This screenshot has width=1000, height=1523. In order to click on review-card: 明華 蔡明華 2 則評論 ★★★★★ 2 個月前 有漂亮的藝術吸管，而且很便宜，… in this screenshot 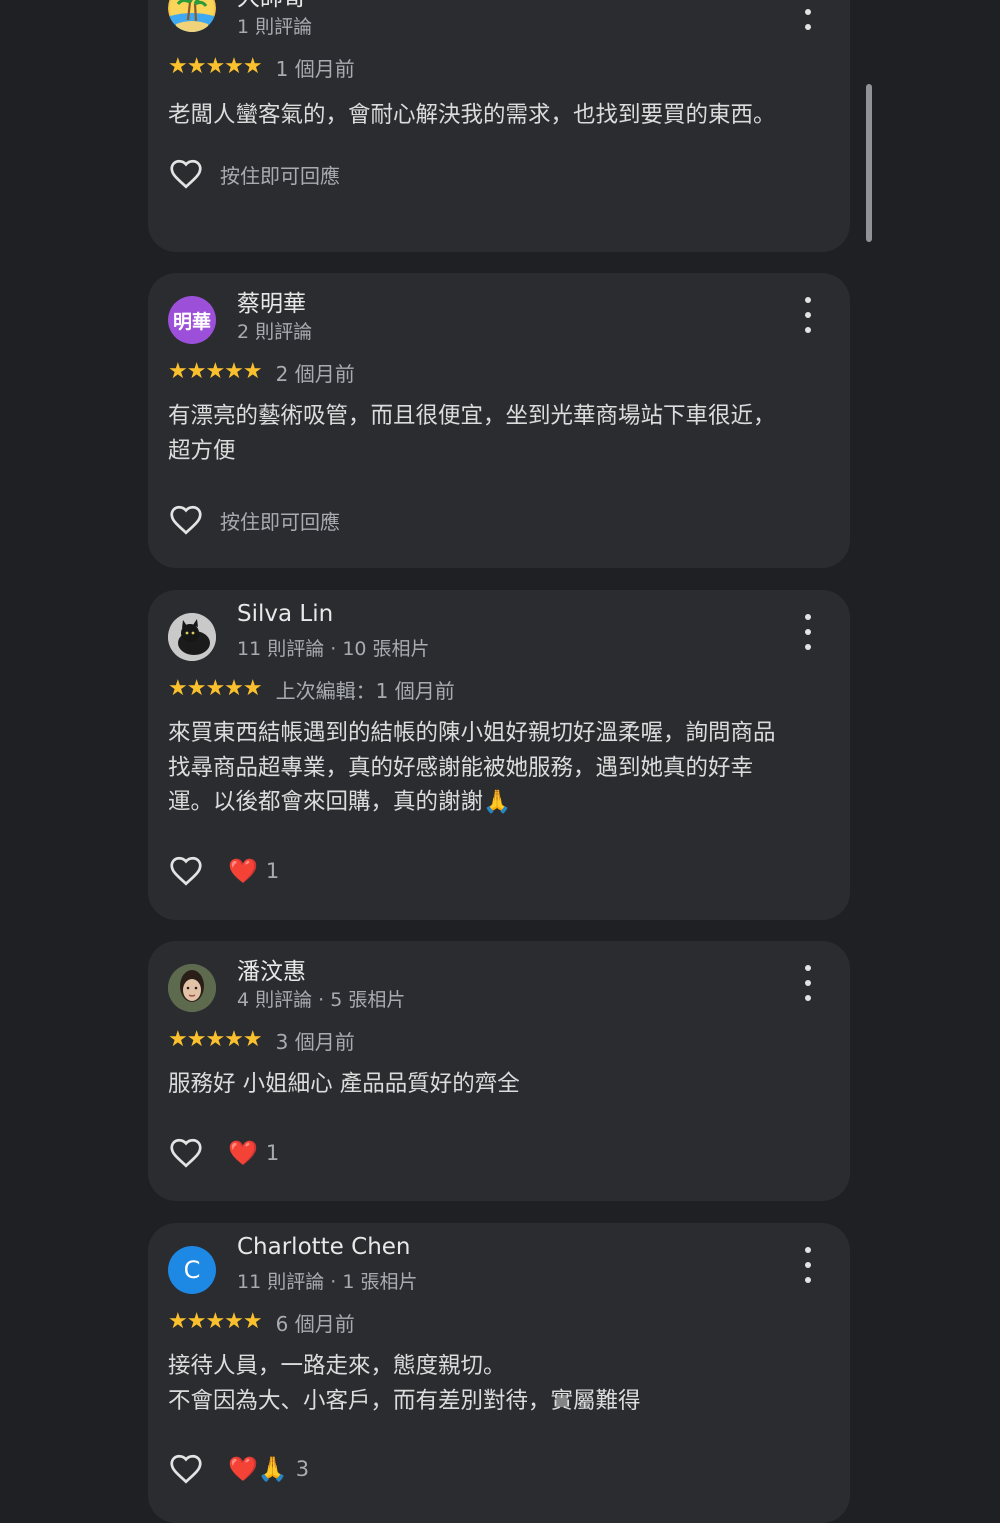, I will do `click(499, 420)`.